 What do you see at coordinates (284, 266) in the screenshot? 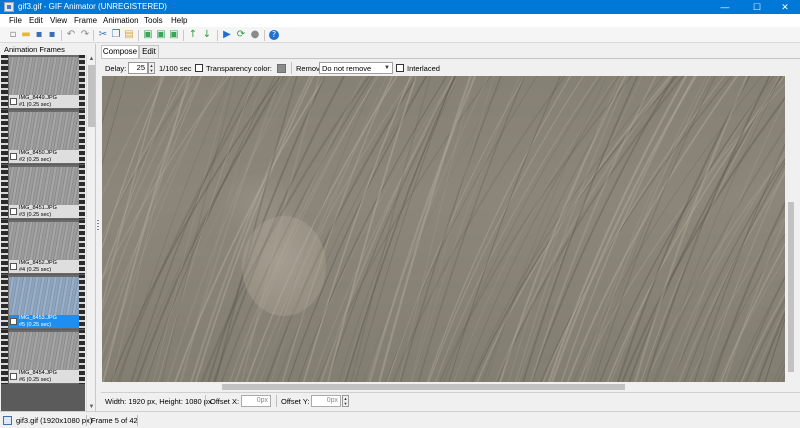
I see `surface-mark` at bounding box center [284, 266].